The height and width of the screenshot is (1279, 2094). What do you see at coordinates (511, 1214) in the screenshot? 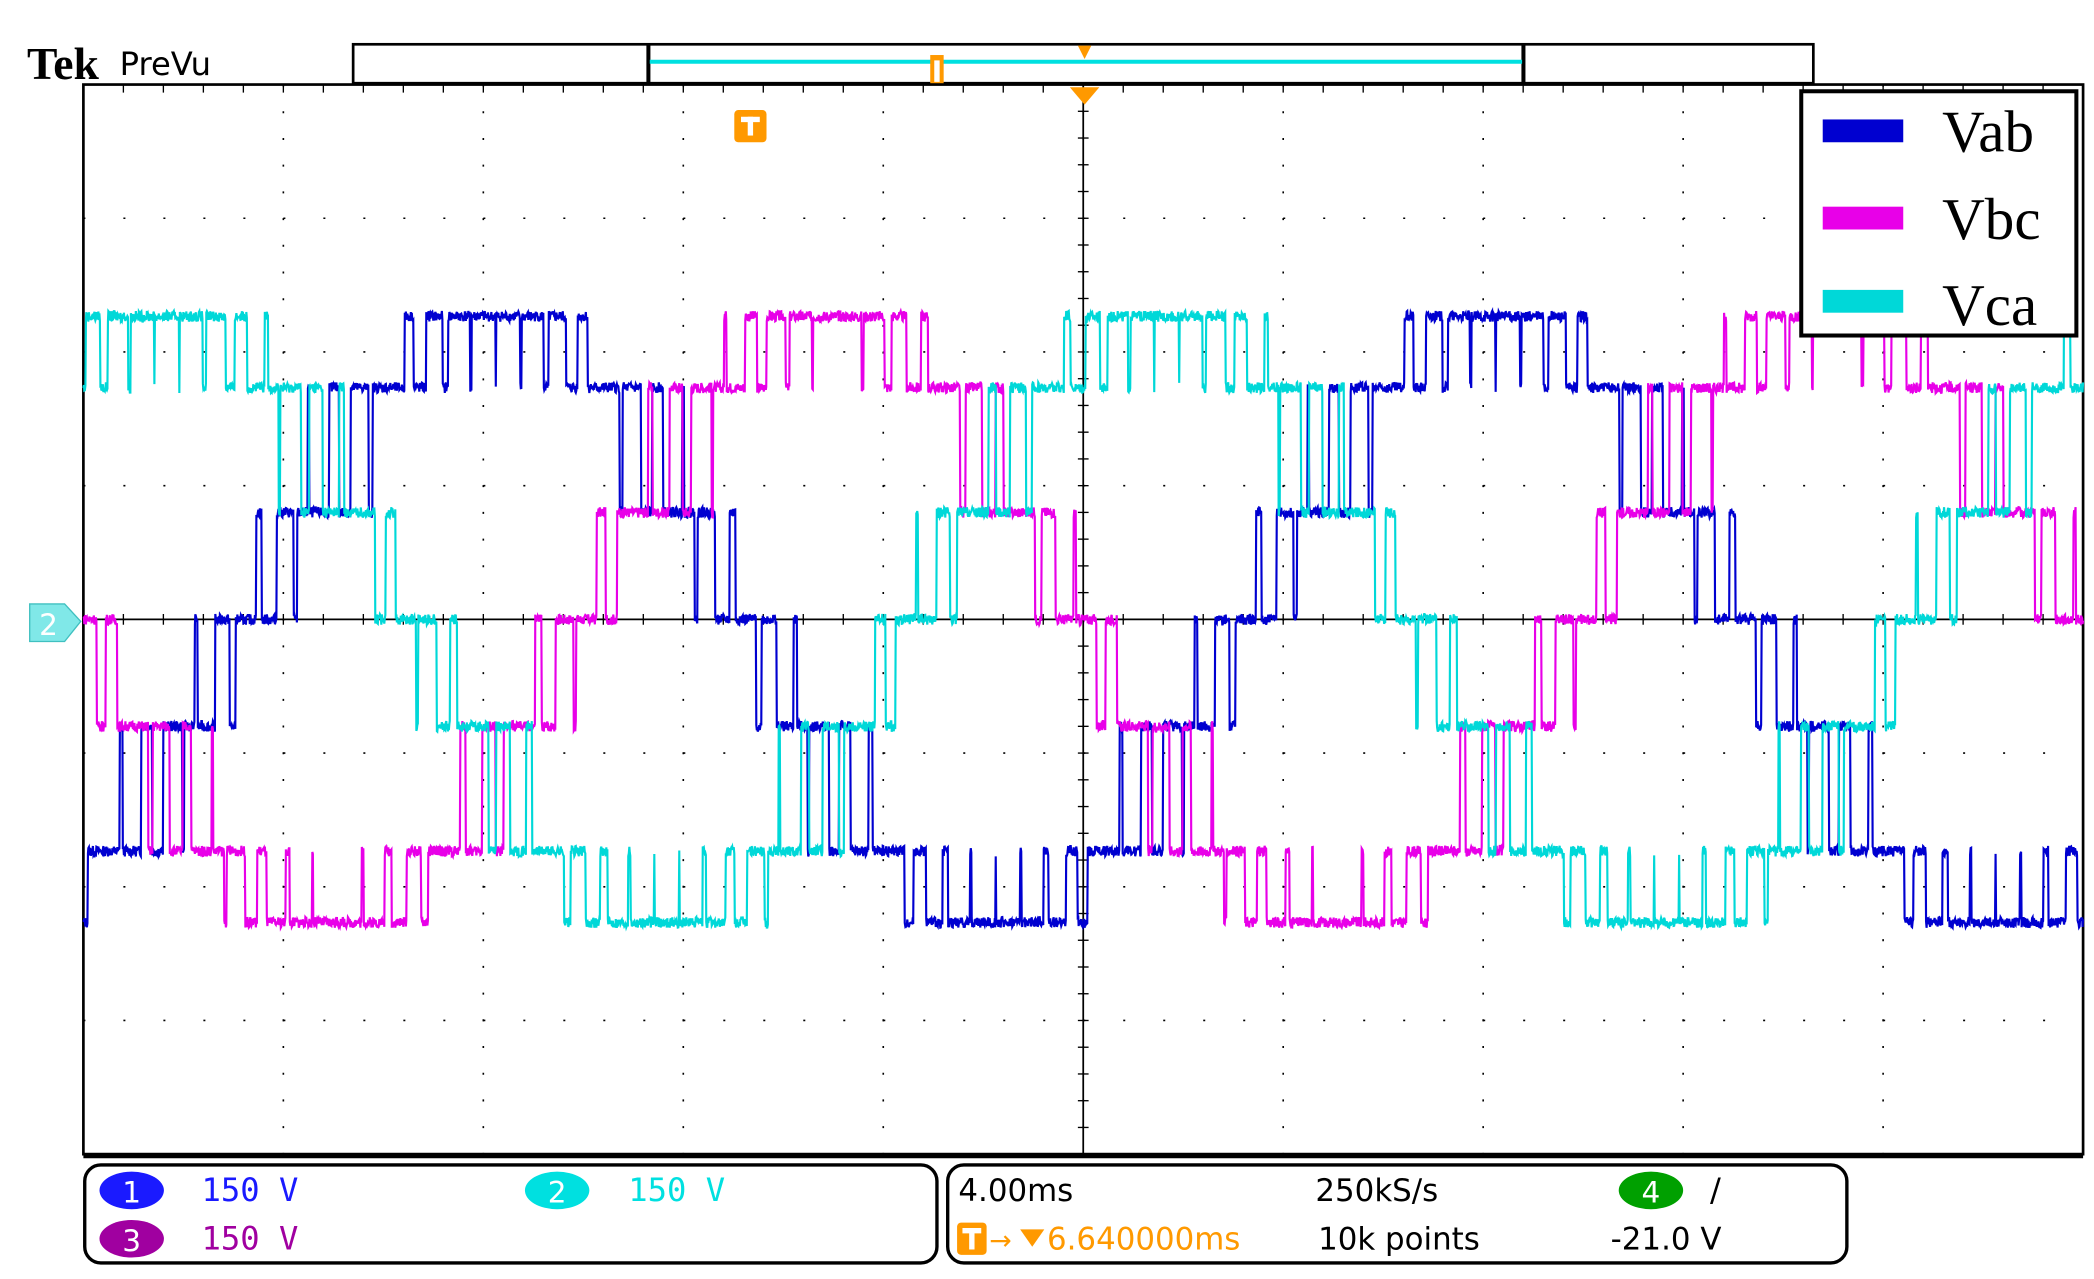
I see `channel-readout-panel: 1 150 V 2 150 V 3 150 V` at bounding box center [511, 1214].